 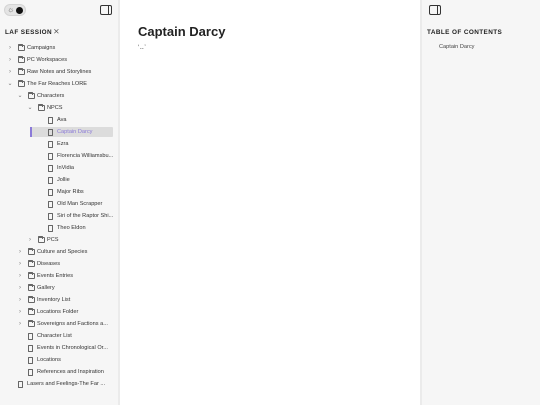 I want to click on tree-folder: › Raw Notes and Storylines, so click(x=59, y=72).